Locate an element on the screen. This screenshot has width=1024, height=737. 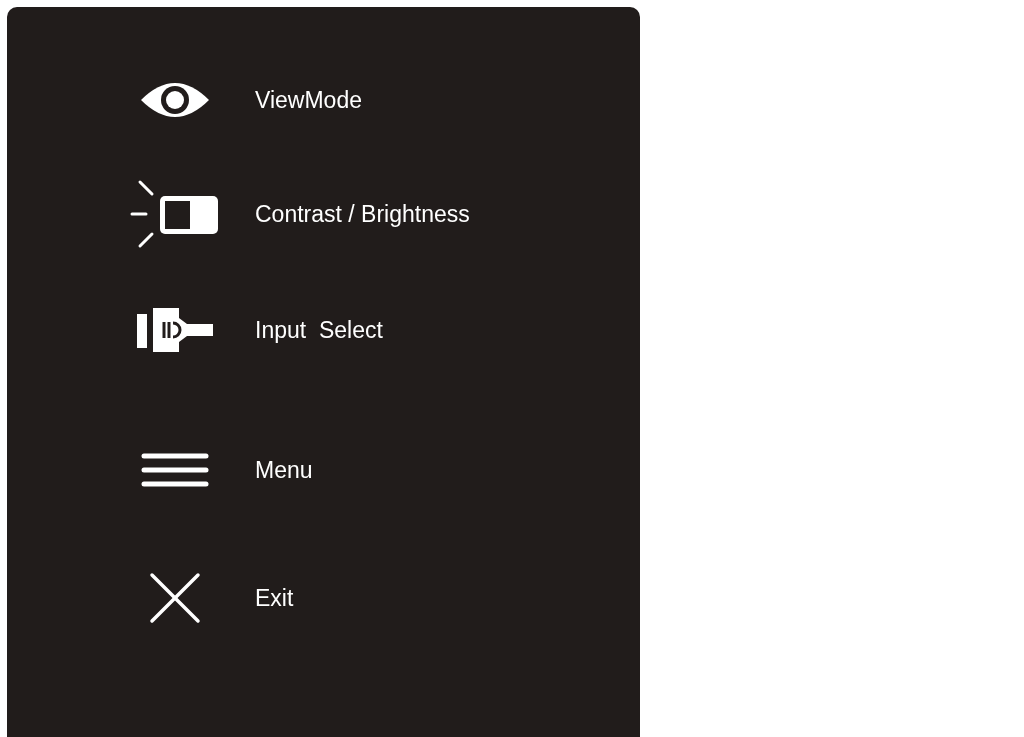
menu-item-label: Exit is located at coordinates (274, 598).